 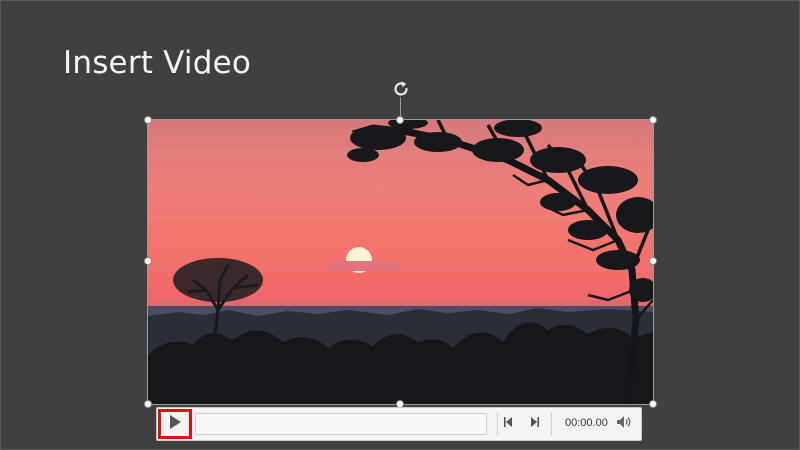 I want to click on play-button, so click(x=175, y=424).